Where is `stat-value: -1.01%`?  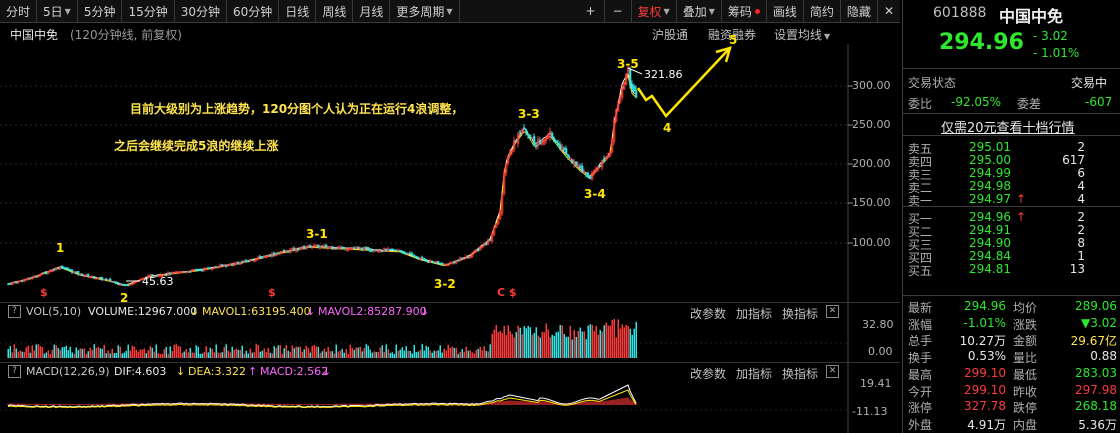 stat-value: -1.01% is located at coordinates (984, 322).